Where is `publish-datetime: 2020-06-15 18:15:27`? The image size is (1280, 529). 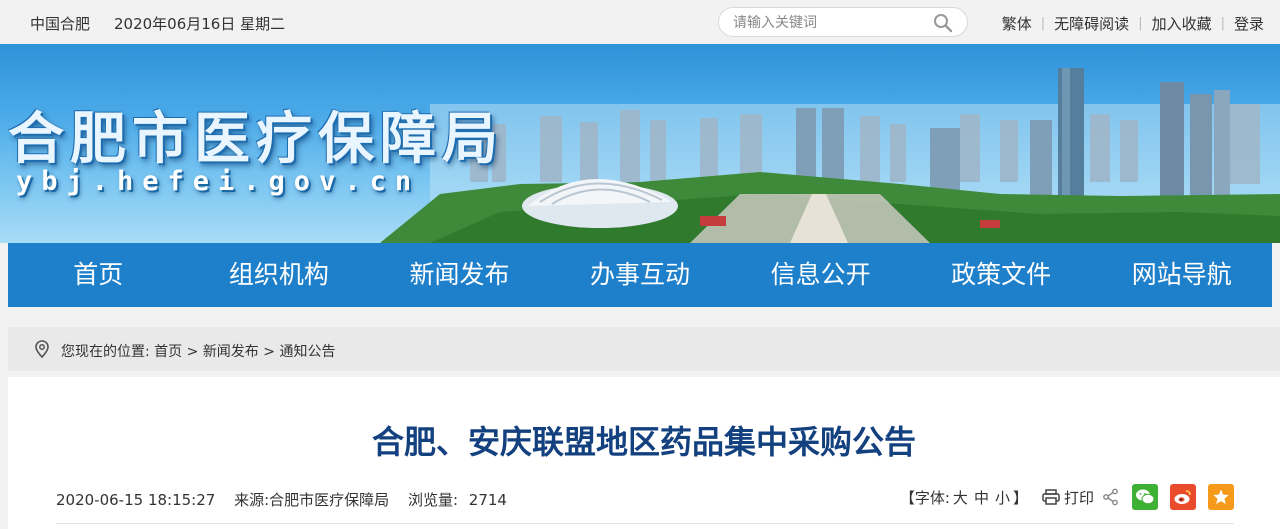 publish-datetime: 2020-06-15 18:15:27 is located at coordinates (136, 500).